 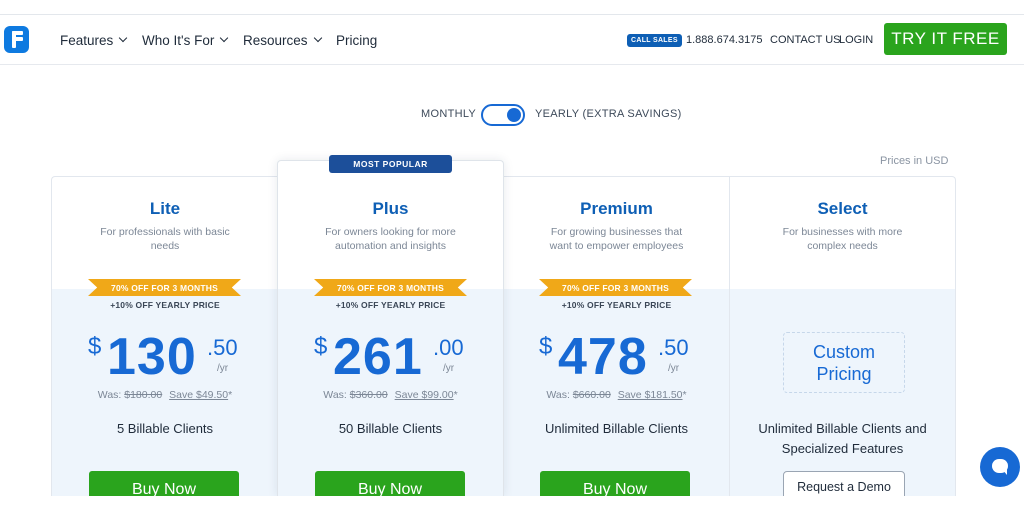 I want to click on phone-number-text: 1.888.674.3175, so click(x=724, y=40).